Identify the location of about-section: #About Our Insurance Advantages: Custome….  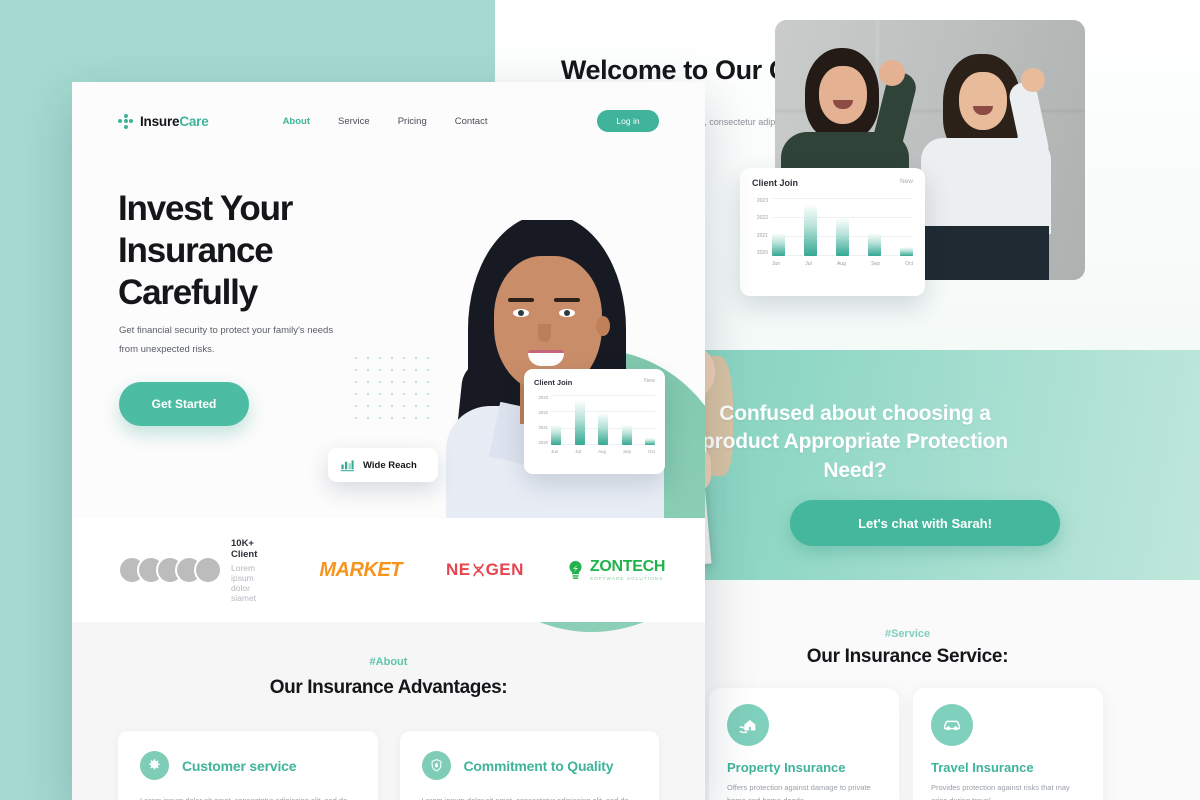
(388, 711).